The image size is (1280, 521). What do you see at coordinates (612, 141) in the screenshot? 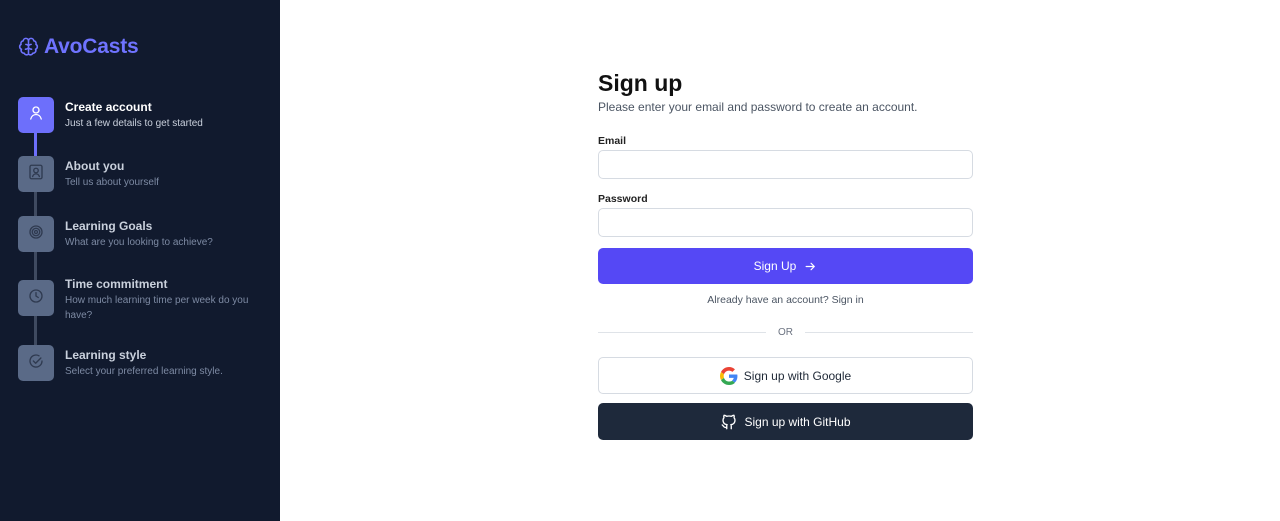
I see `email-label: Email` at bounding box center [612, 141].